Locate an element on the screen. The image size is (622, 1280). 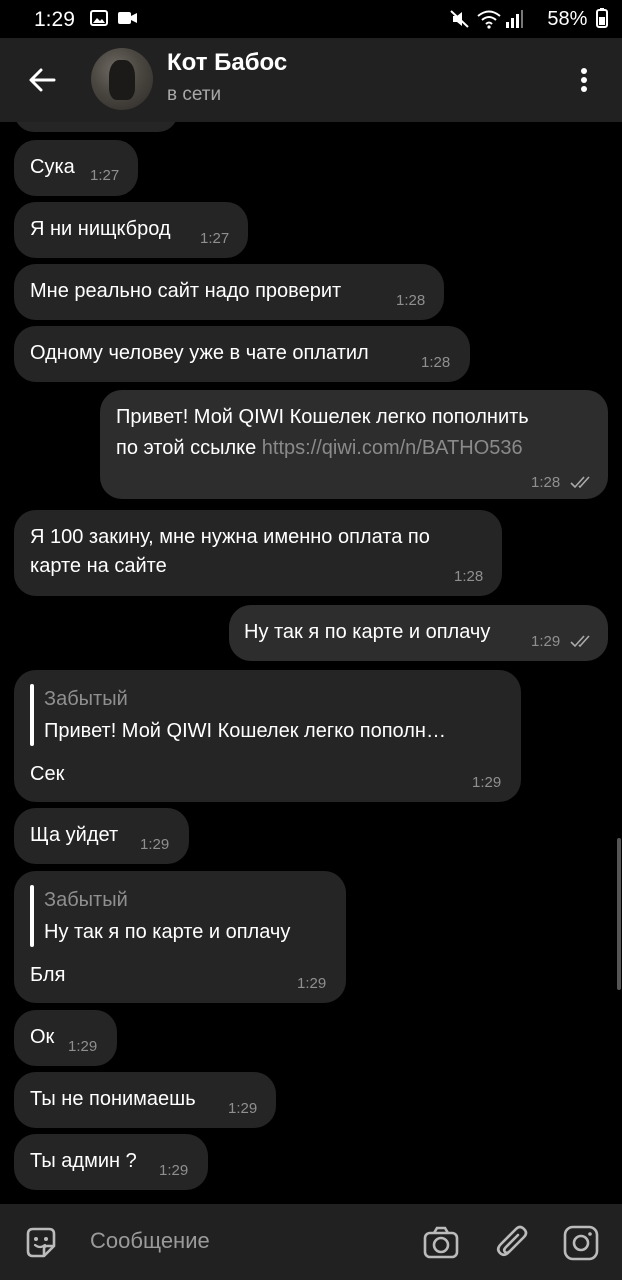
message-text: Сука is located at coordinates (52, 167).